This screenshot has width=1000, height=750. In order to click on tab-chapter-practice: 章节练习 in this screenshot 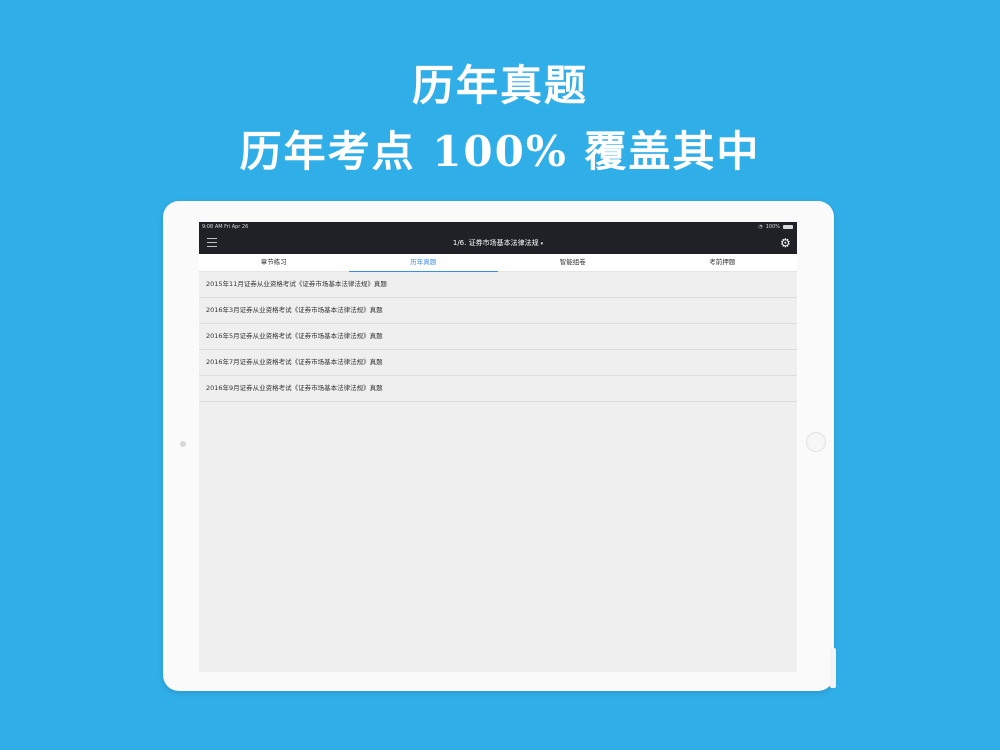, I will do `click(274, 262)`.